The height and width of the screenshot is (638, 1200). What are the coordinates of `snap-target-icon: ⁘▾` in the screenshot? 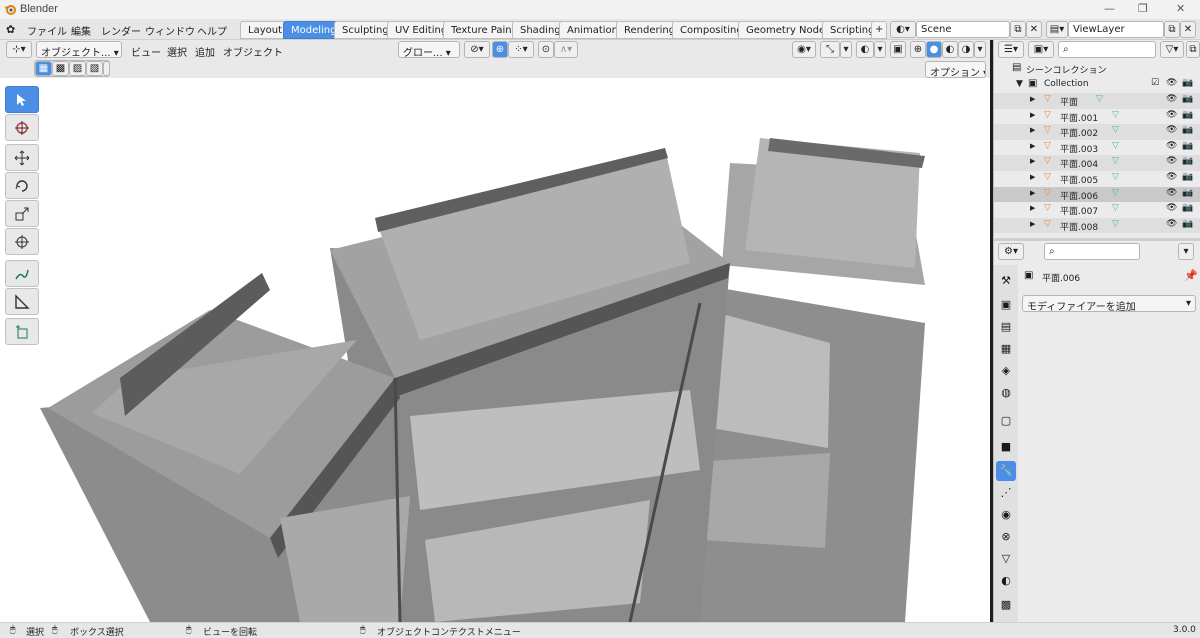 It's located at (521, 49).